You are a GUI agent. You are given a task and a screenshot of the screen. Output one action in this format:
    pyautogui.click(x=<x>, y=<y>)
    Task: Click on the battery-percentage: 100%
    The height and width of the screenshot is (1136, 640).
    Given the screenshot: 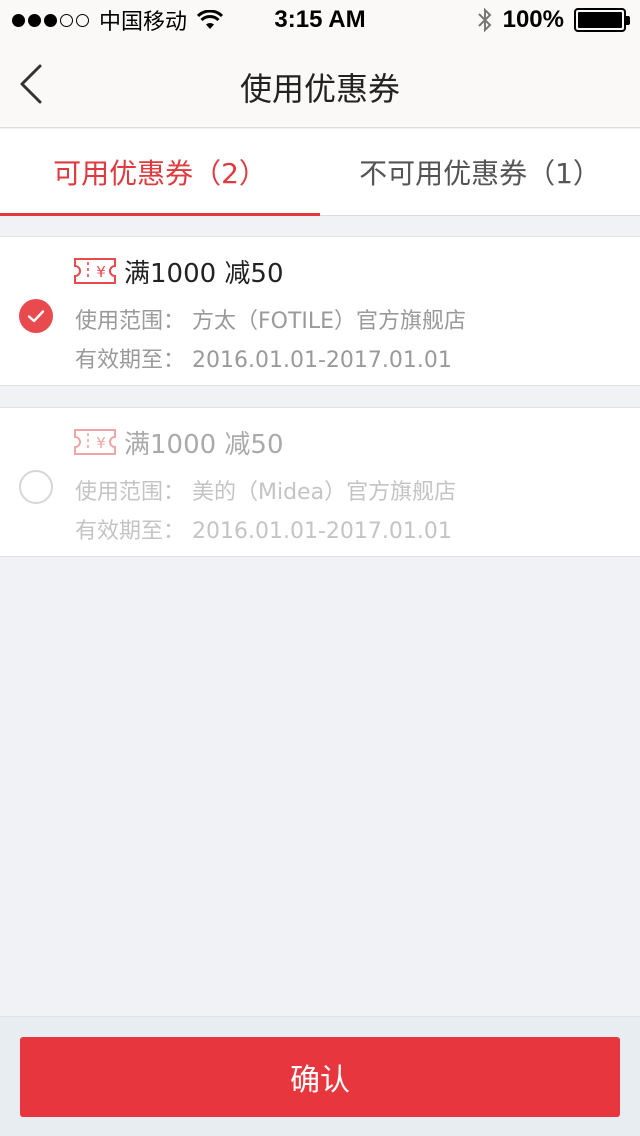 What is the action you would take?
    pyautogui.click(x=533, y=19)
    